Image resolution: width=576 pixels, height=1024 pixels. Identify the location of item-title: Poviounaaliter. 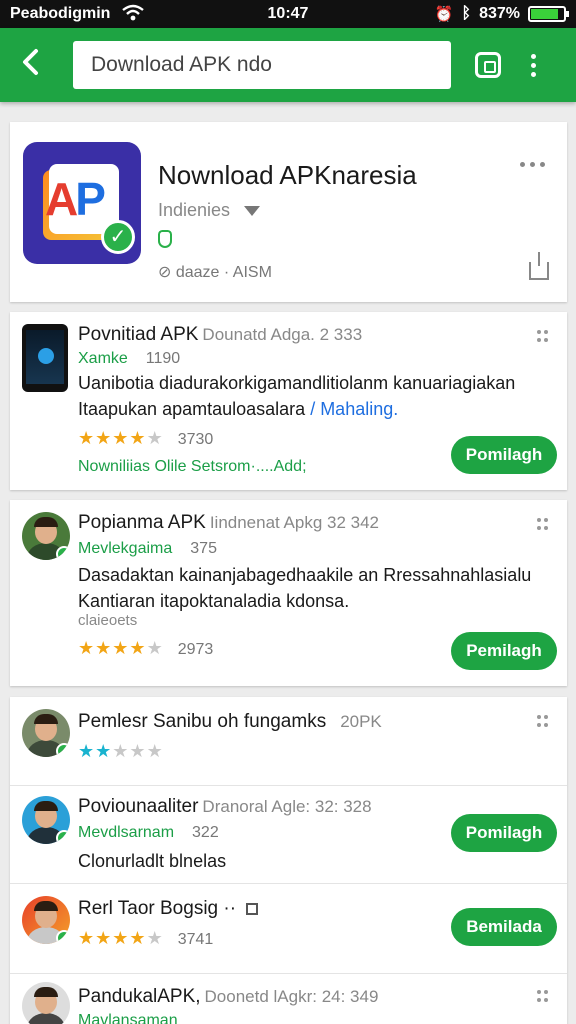
(138, 806).